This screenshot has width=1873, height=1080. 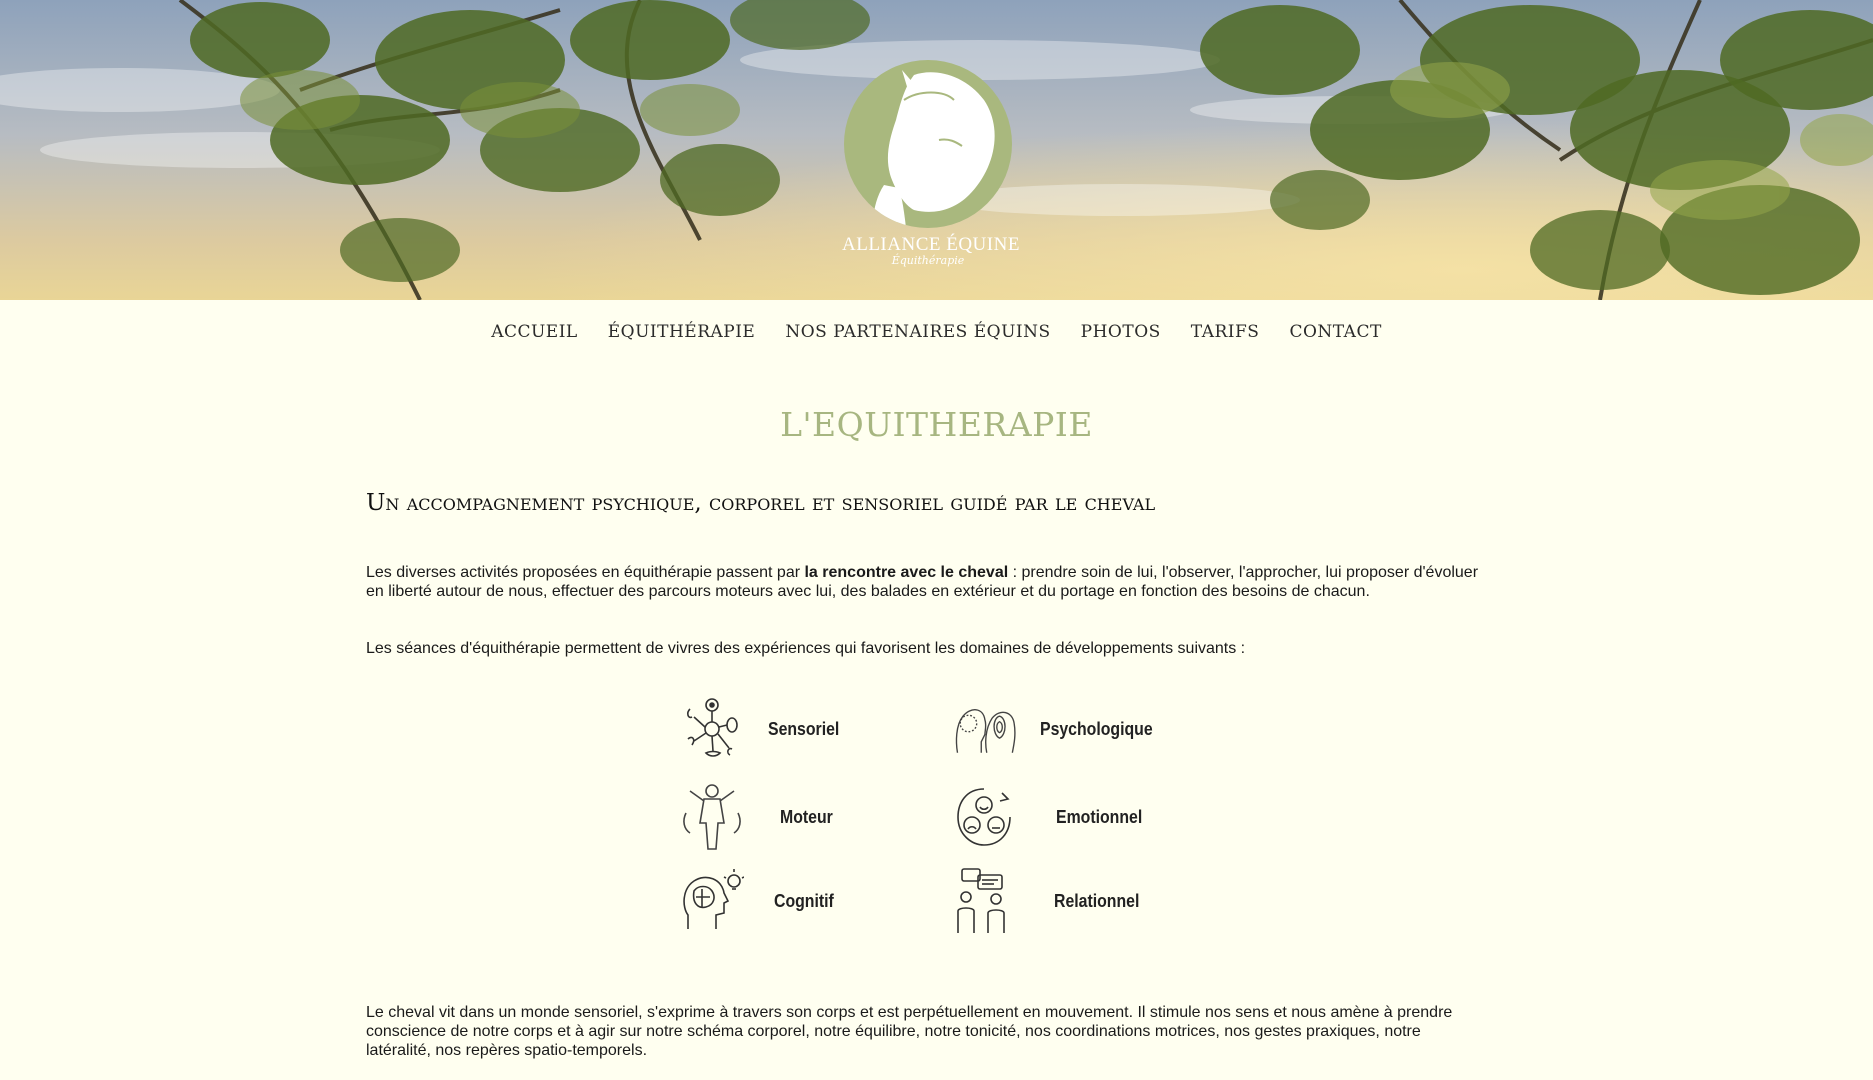 What do you see at coordinates (928, 144) in the screenshot?
I see `horse-head-logo-icon` at bounding box center [928, 144].